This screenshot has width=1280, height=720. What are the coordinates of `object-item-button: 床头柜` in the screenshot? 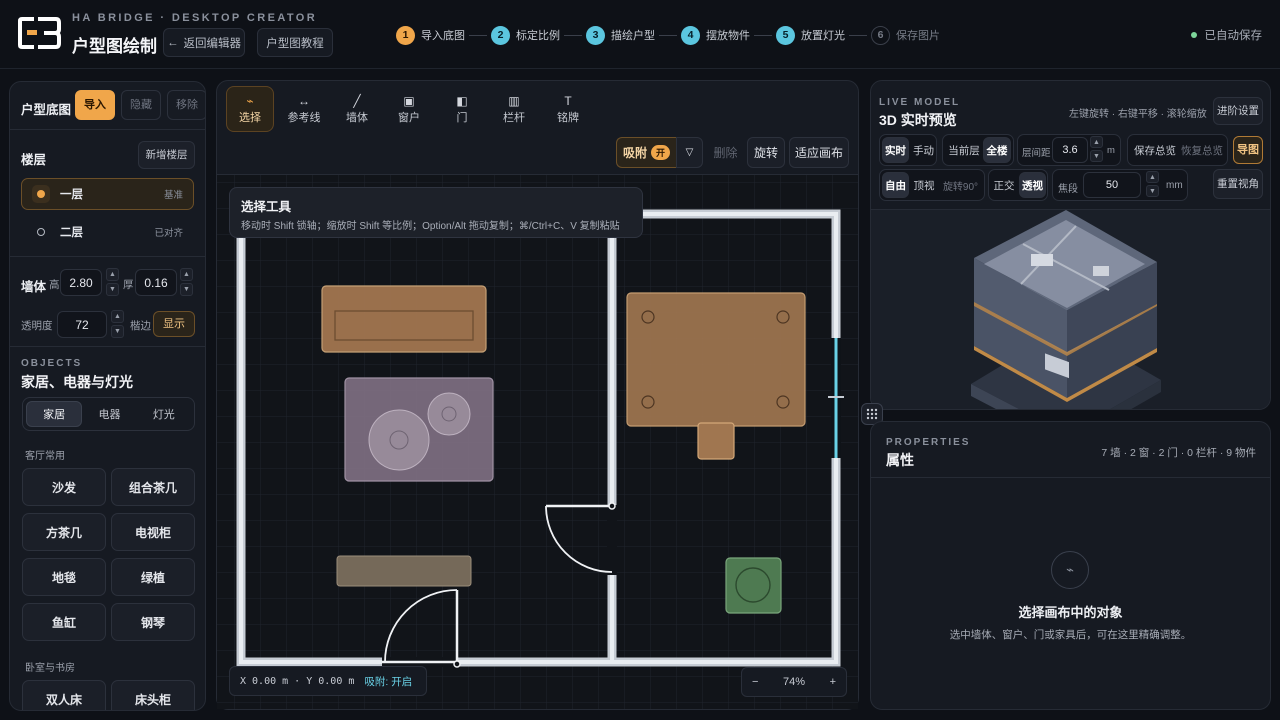 It's located at (153, 695).